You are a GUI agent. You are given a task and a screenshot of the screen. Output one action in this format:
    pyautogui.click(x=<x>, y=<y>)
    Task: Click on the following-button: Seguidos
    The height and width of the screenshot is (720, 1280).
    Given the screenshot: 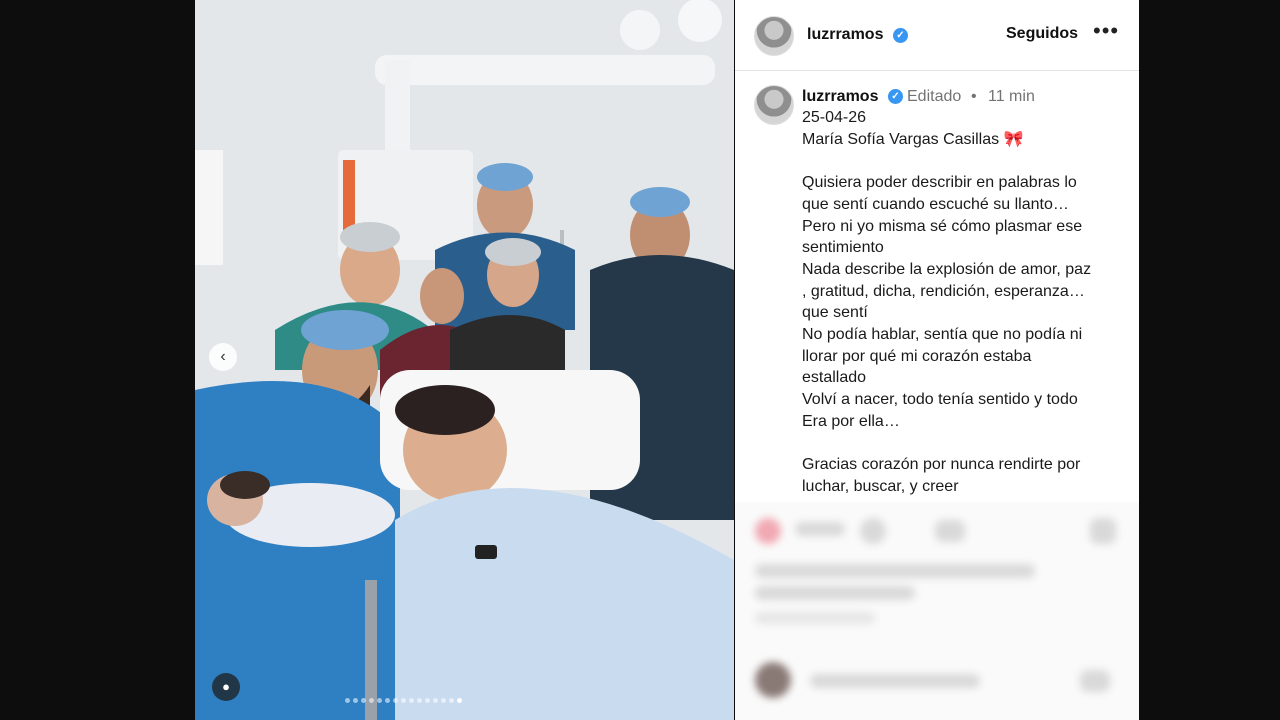 What is the action you would take?
    pyautogui.click(x=1042, y=34)
    